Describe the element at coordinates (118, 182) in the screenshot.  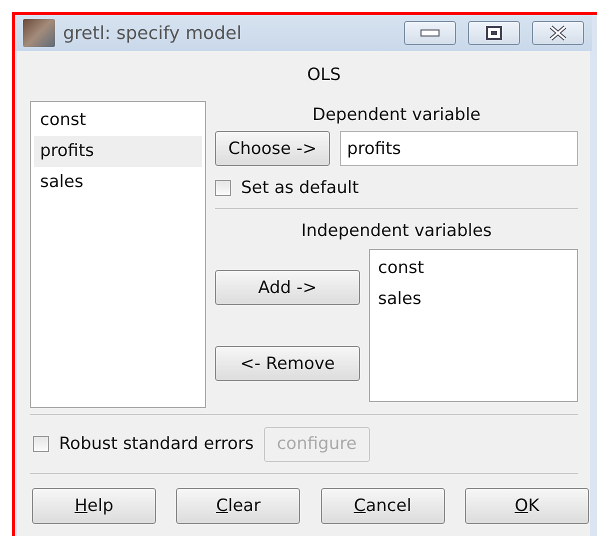
I see `variable-item: sales` at that location.